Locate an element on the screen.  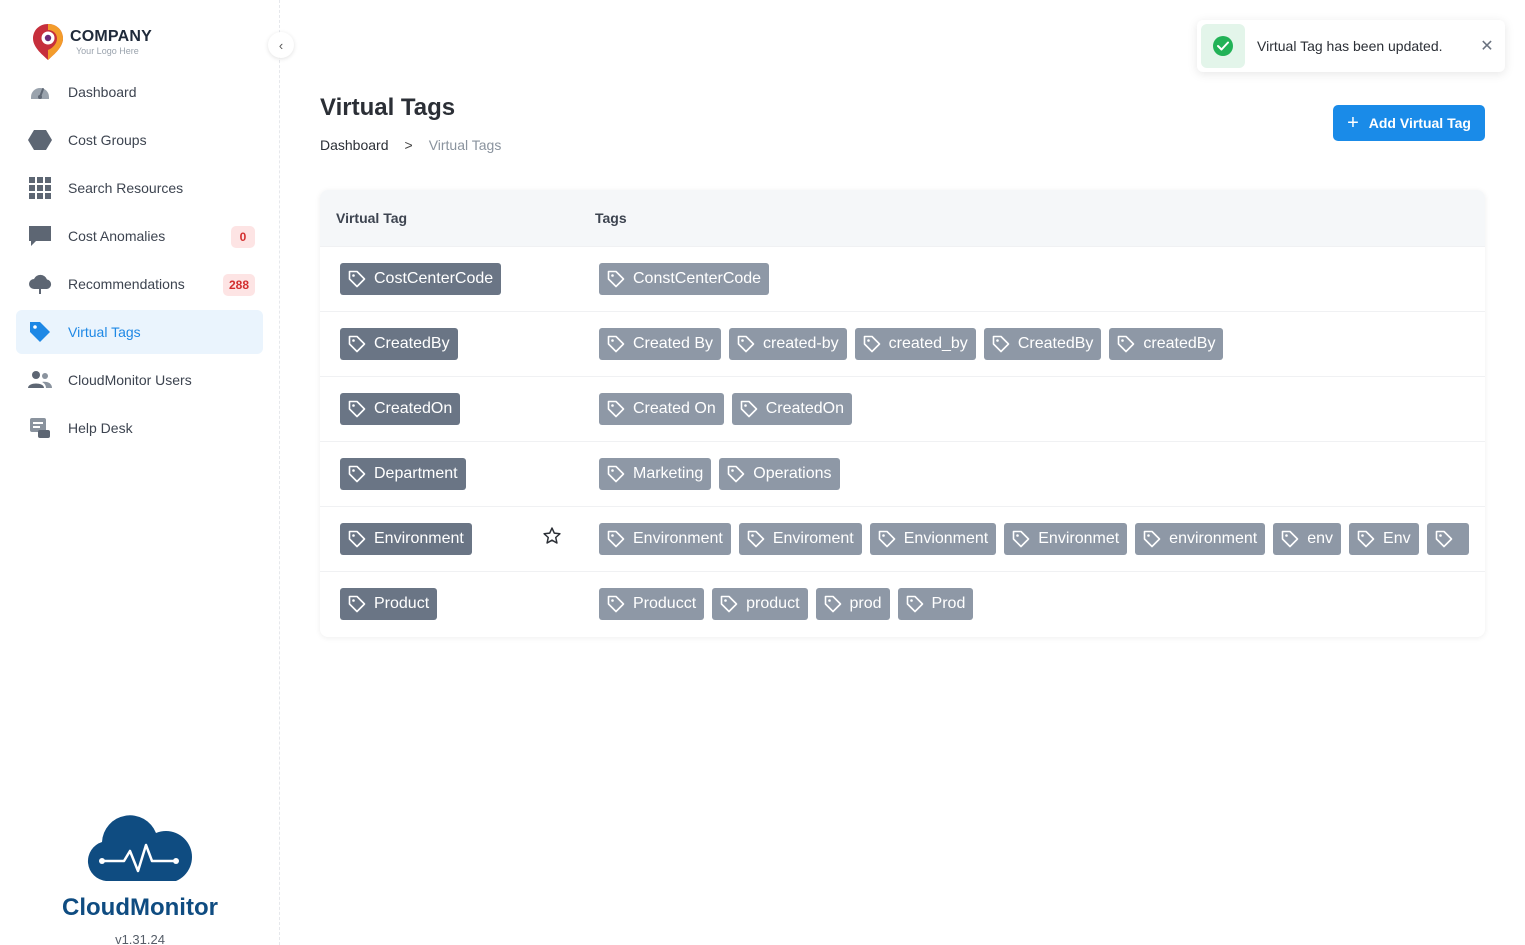
breadcrumb: Dashboard > Virtual Tags is located at coordinates (410, 145).